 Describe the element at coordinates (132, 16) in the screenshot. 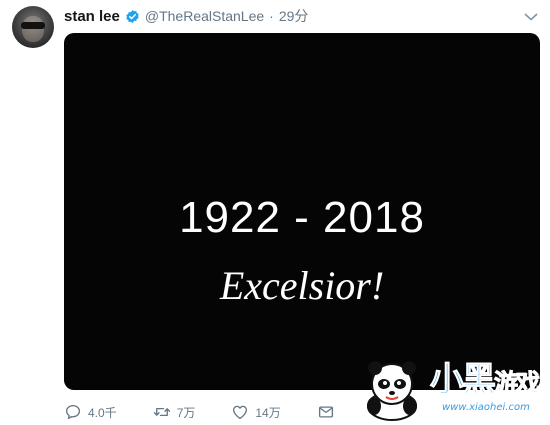

I see `verified-badge-icon` at that location.